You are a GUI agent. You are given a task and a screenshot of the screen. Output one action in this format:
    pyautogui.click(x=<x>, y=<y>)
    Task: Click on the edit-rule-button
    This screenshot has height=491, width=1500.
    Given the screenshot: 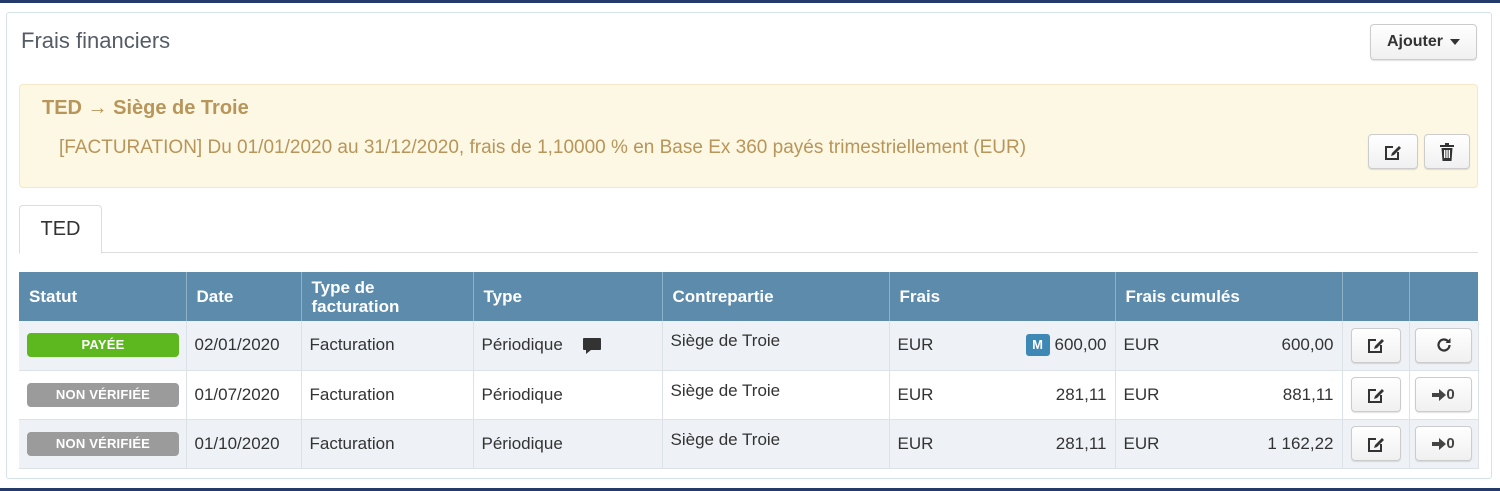 What is the action you would take?
    pyautogui.click(x=1393, y=151)
    